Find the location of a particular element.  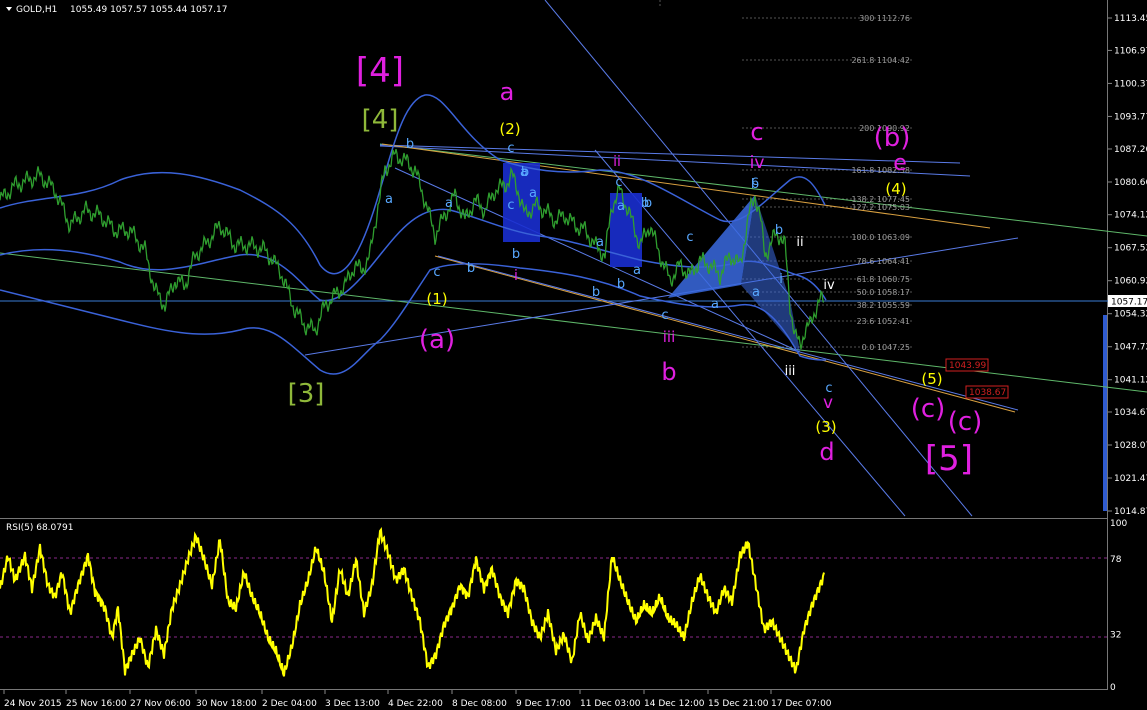

price-tick-label: 1041.12 is located at coordinates (1130, 381).